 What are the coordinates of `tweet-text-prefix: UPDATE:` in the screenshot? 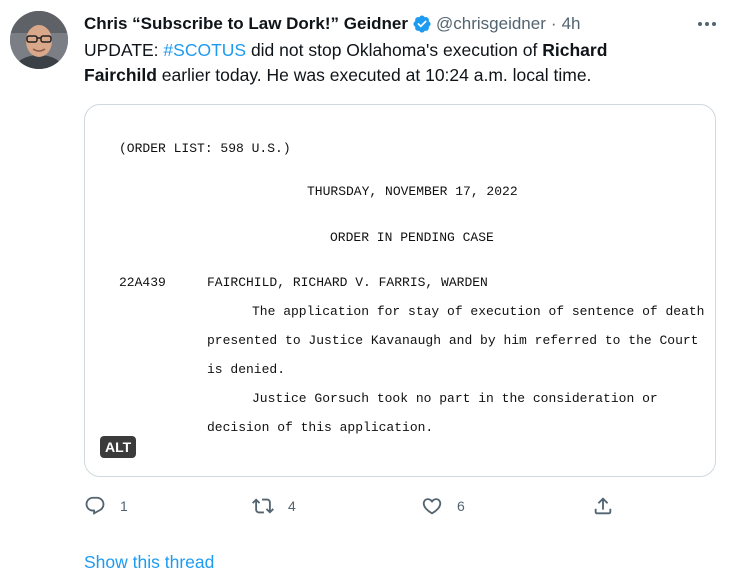 It's located at (124, 50).